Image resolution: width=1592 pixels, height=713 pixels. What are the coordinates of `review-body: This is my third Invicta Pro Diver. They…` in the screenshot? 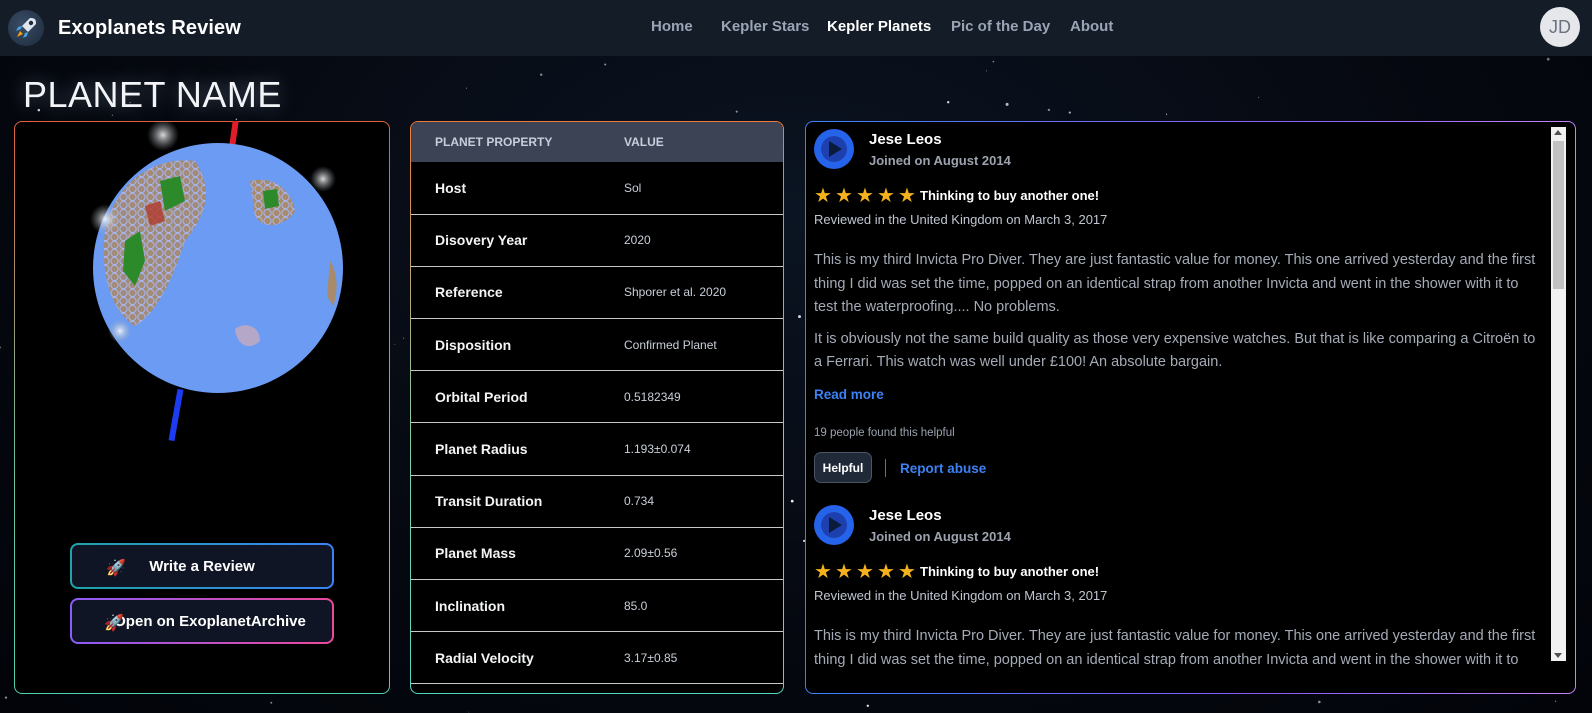 It's located at (1176, 316).